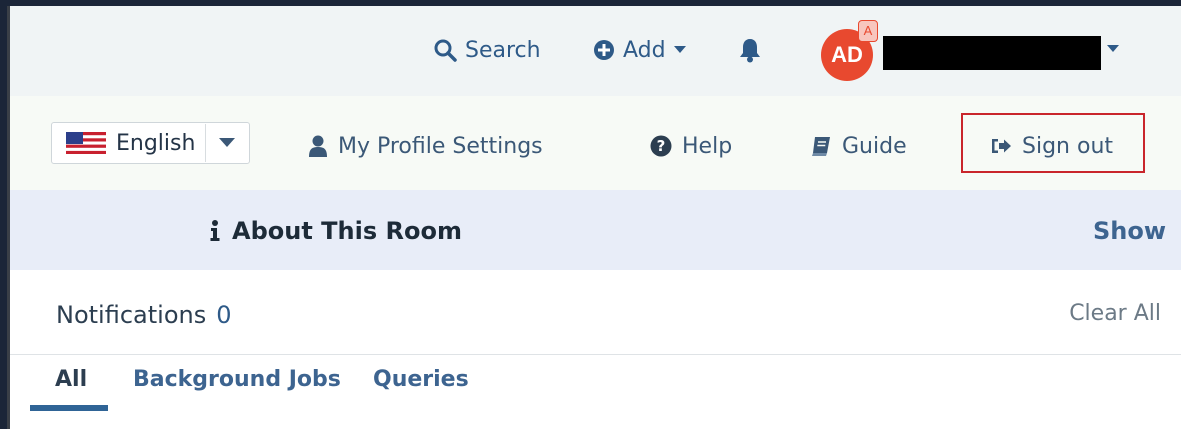 The width and height of the screenshot is (1181, 429). What do you see at coordinates (237, 388) in the screenshot?
I see `tab-background-jobs: Background Jobs` at bounding box center [237, 388].